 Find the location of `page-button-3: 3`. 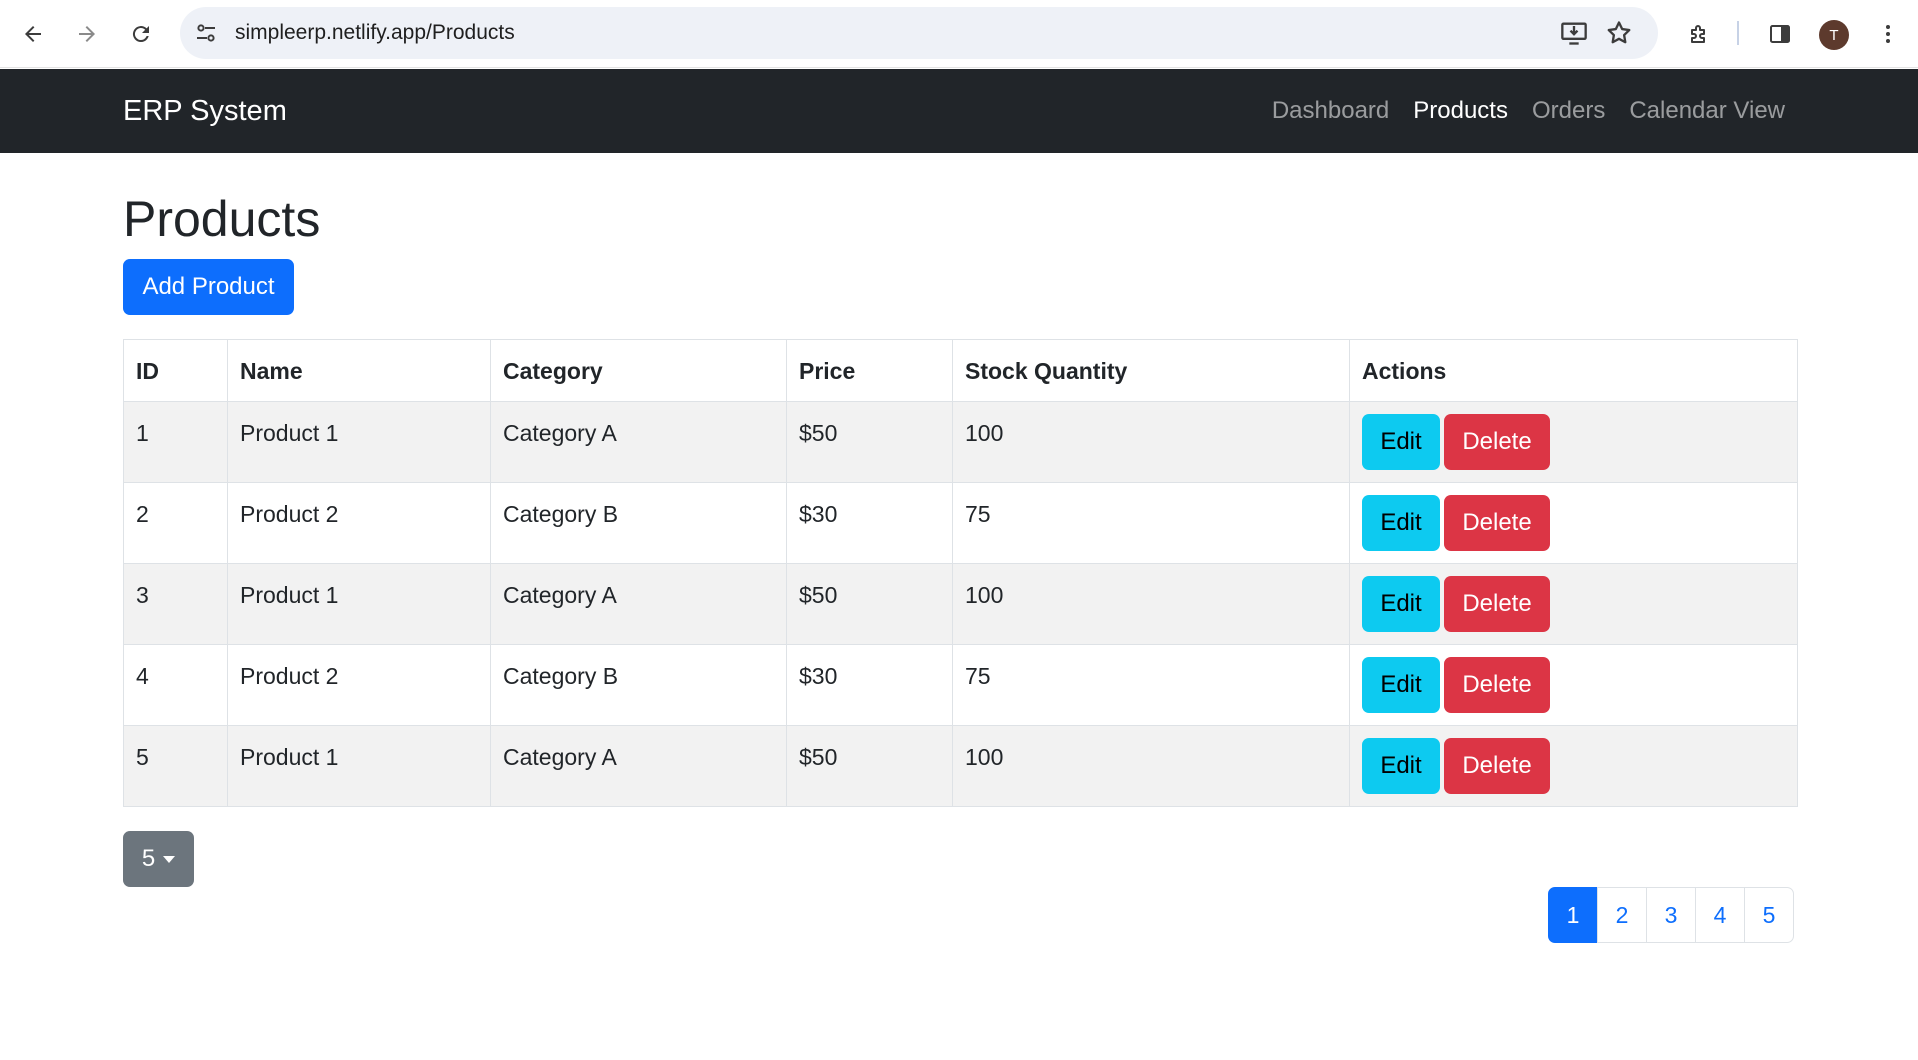

page-button-3: 3 is located at coordinates (1671, 915).